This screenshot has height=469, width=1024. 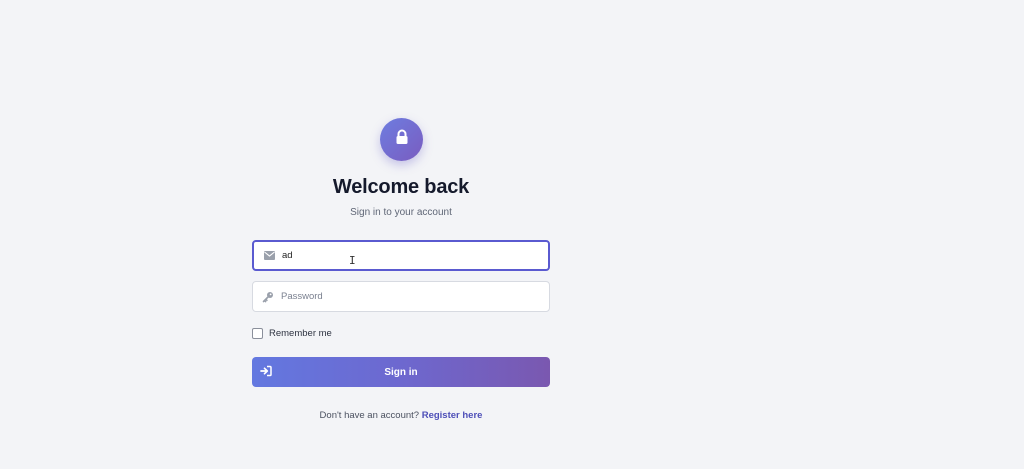 What do you see at coordinates (407, 255) in the screenshot?
I see `email-input` at bounding box center [407, 255].